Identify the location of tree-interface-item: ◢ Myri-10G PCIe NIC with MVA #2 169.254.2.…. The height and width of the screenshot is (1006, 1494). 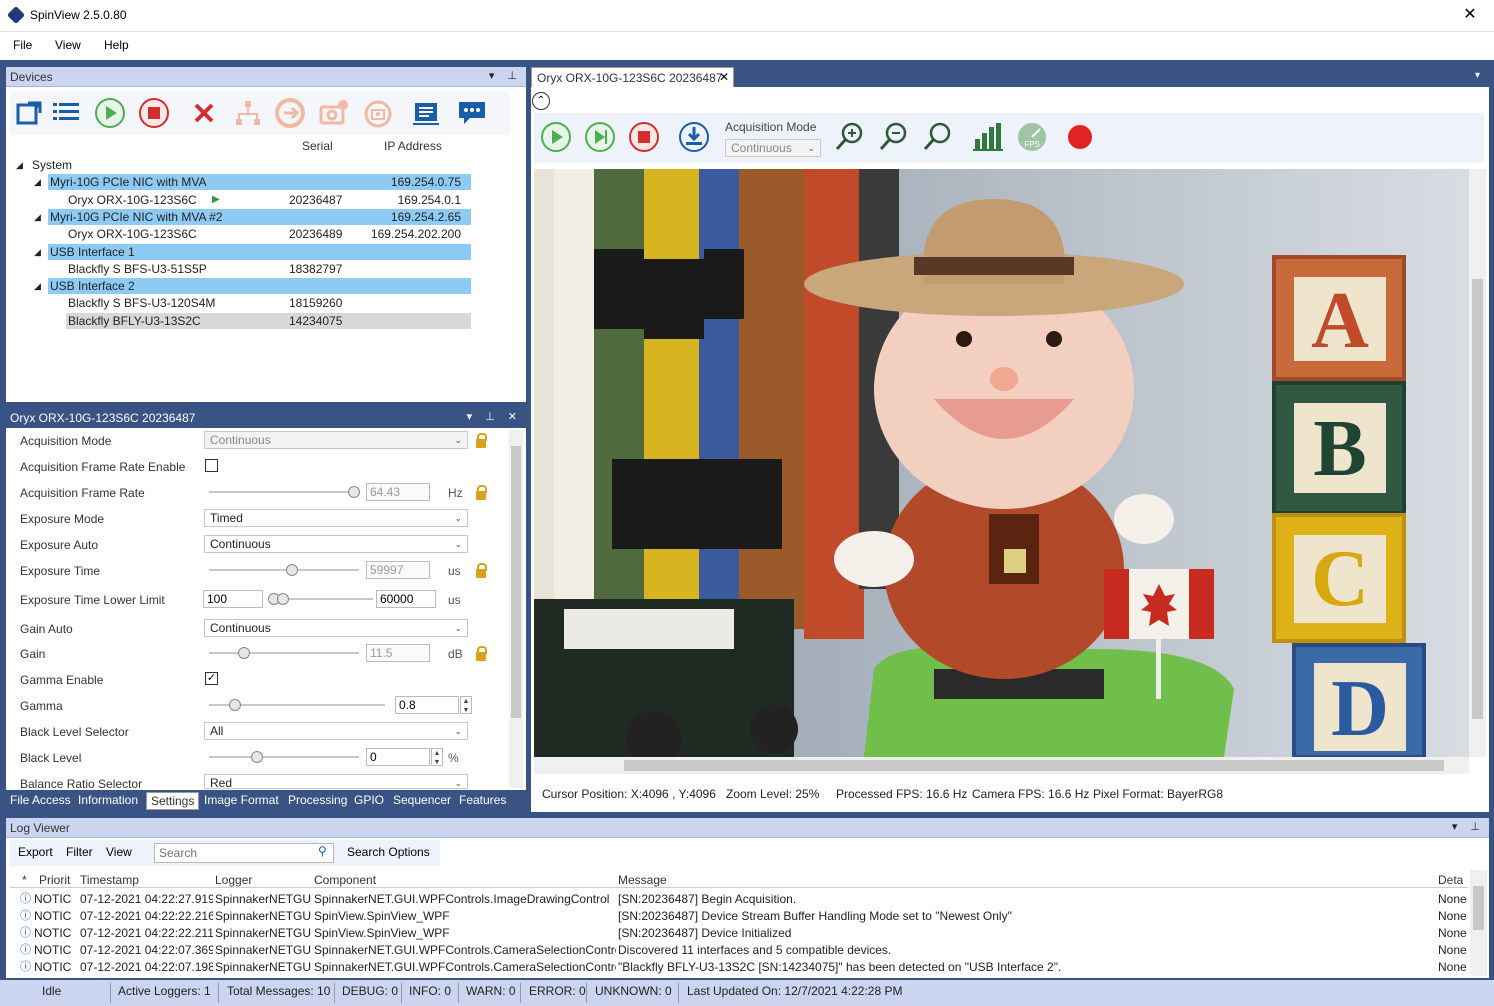
(252, 216).